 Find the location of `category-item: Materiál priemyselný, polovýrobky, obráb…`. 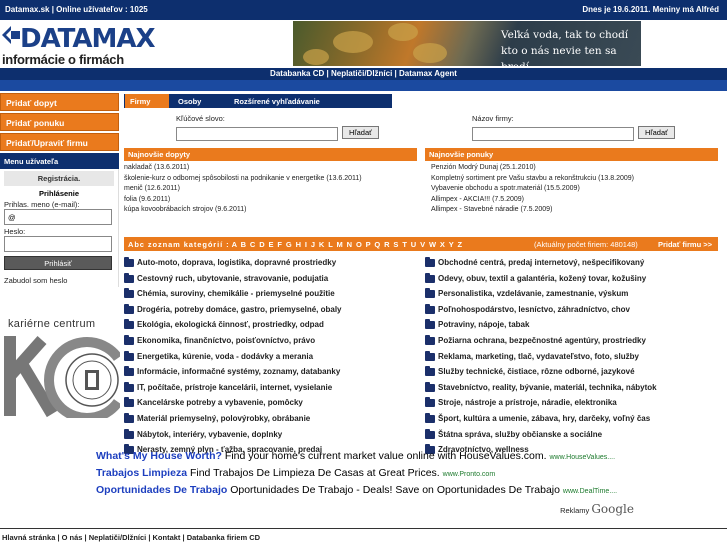

category-item: Materiál priemyselný, polovýrobky, obráb… is located at coordinates (233, 421).